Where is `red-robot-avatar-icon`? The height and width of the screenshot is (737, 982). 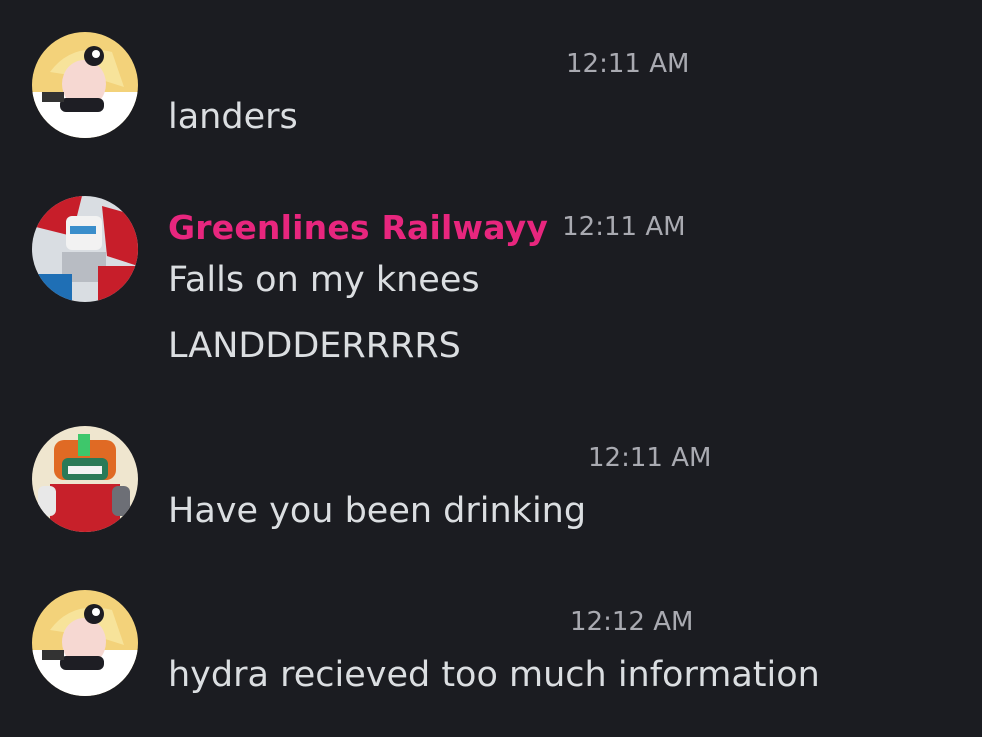 red-robot-avatar-icon is located at coordinates (85, 249).